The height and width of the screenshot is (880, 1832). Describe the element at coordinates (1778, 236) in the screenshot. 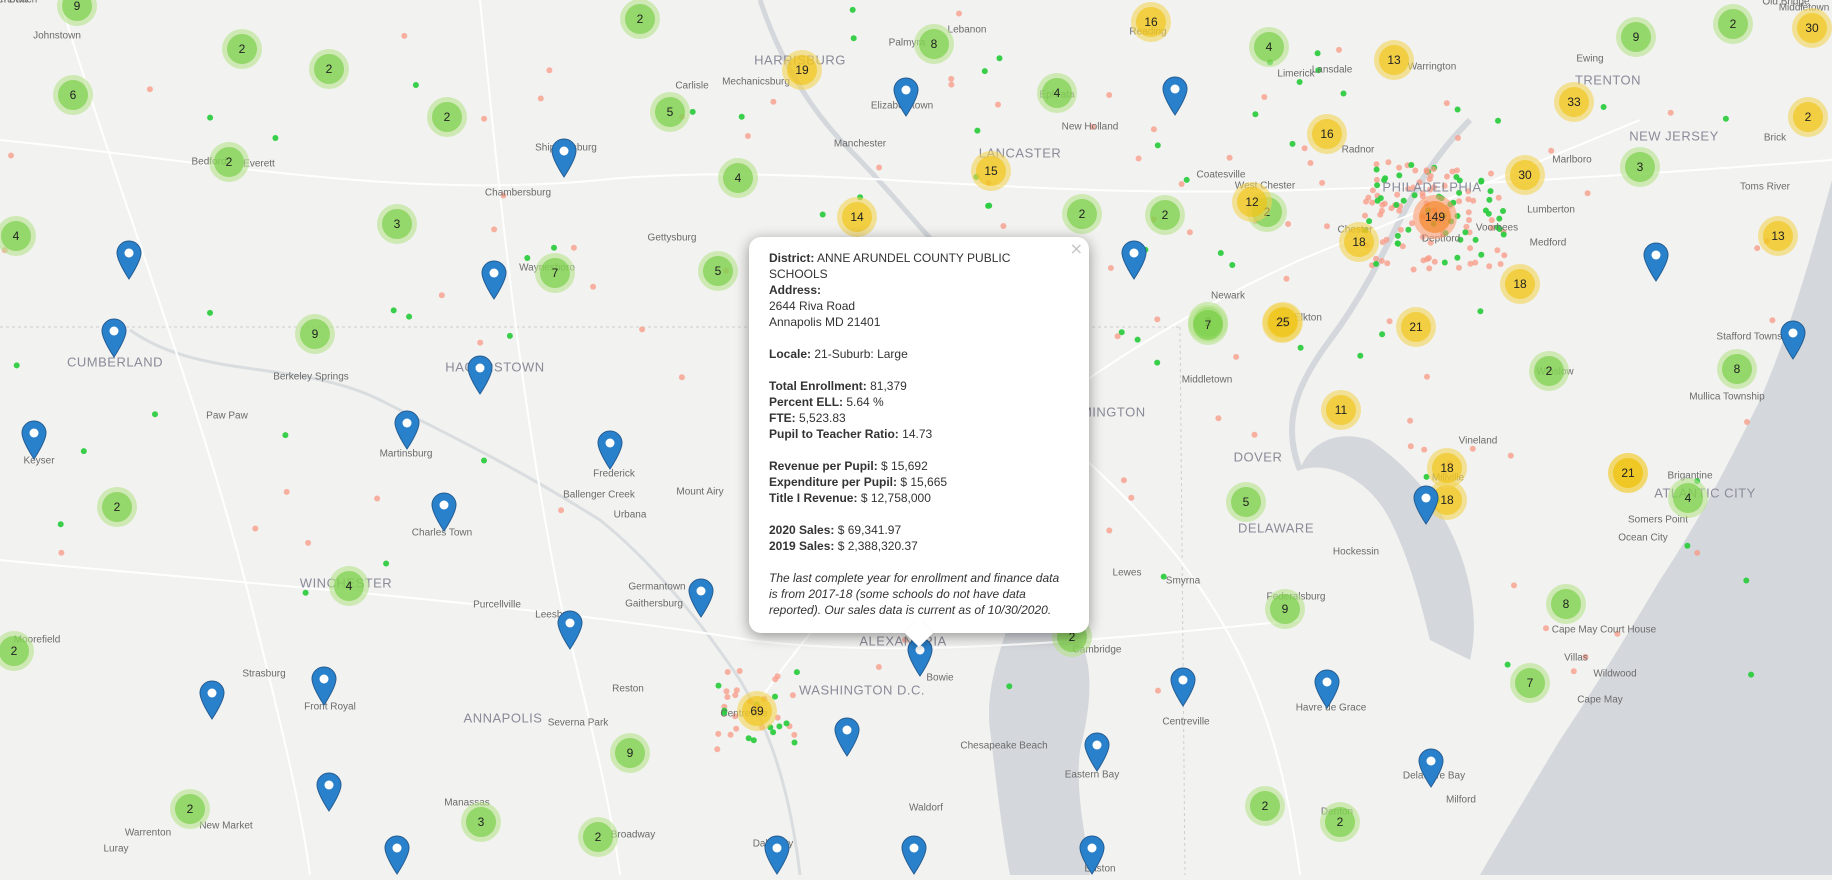

I see `cluster-marker: 13` at that location.